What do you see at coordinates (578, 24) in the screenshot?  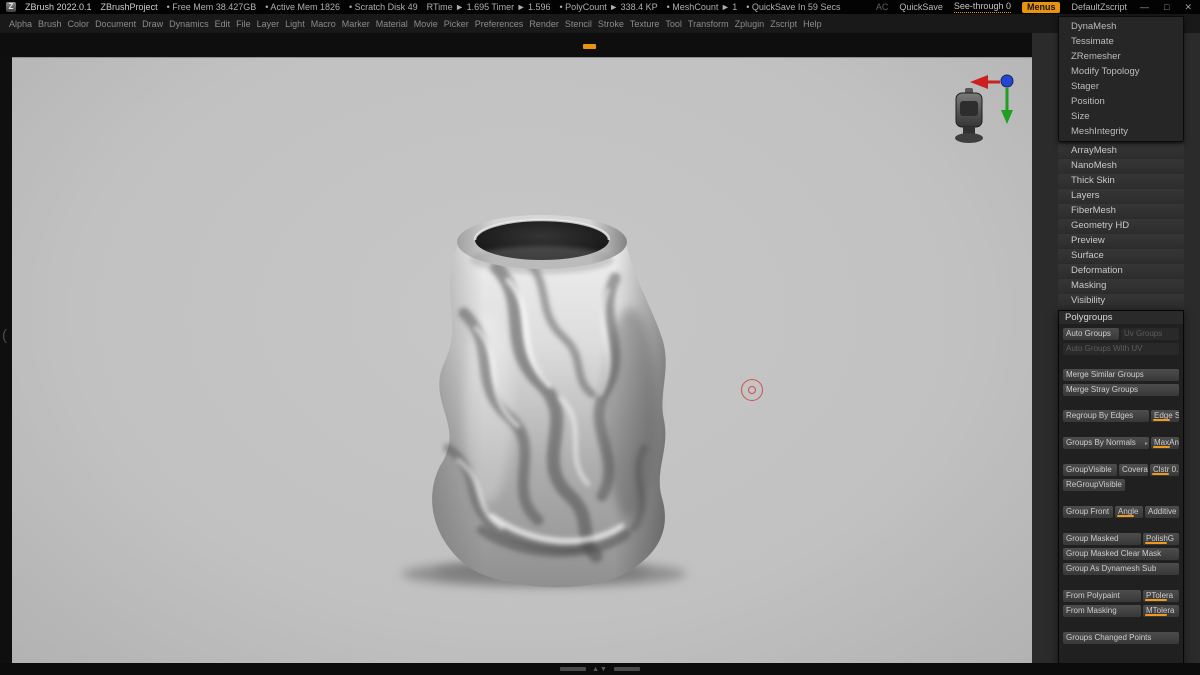 I see `menu-item-stencil: Stencil` at bounding box center [578, 24].